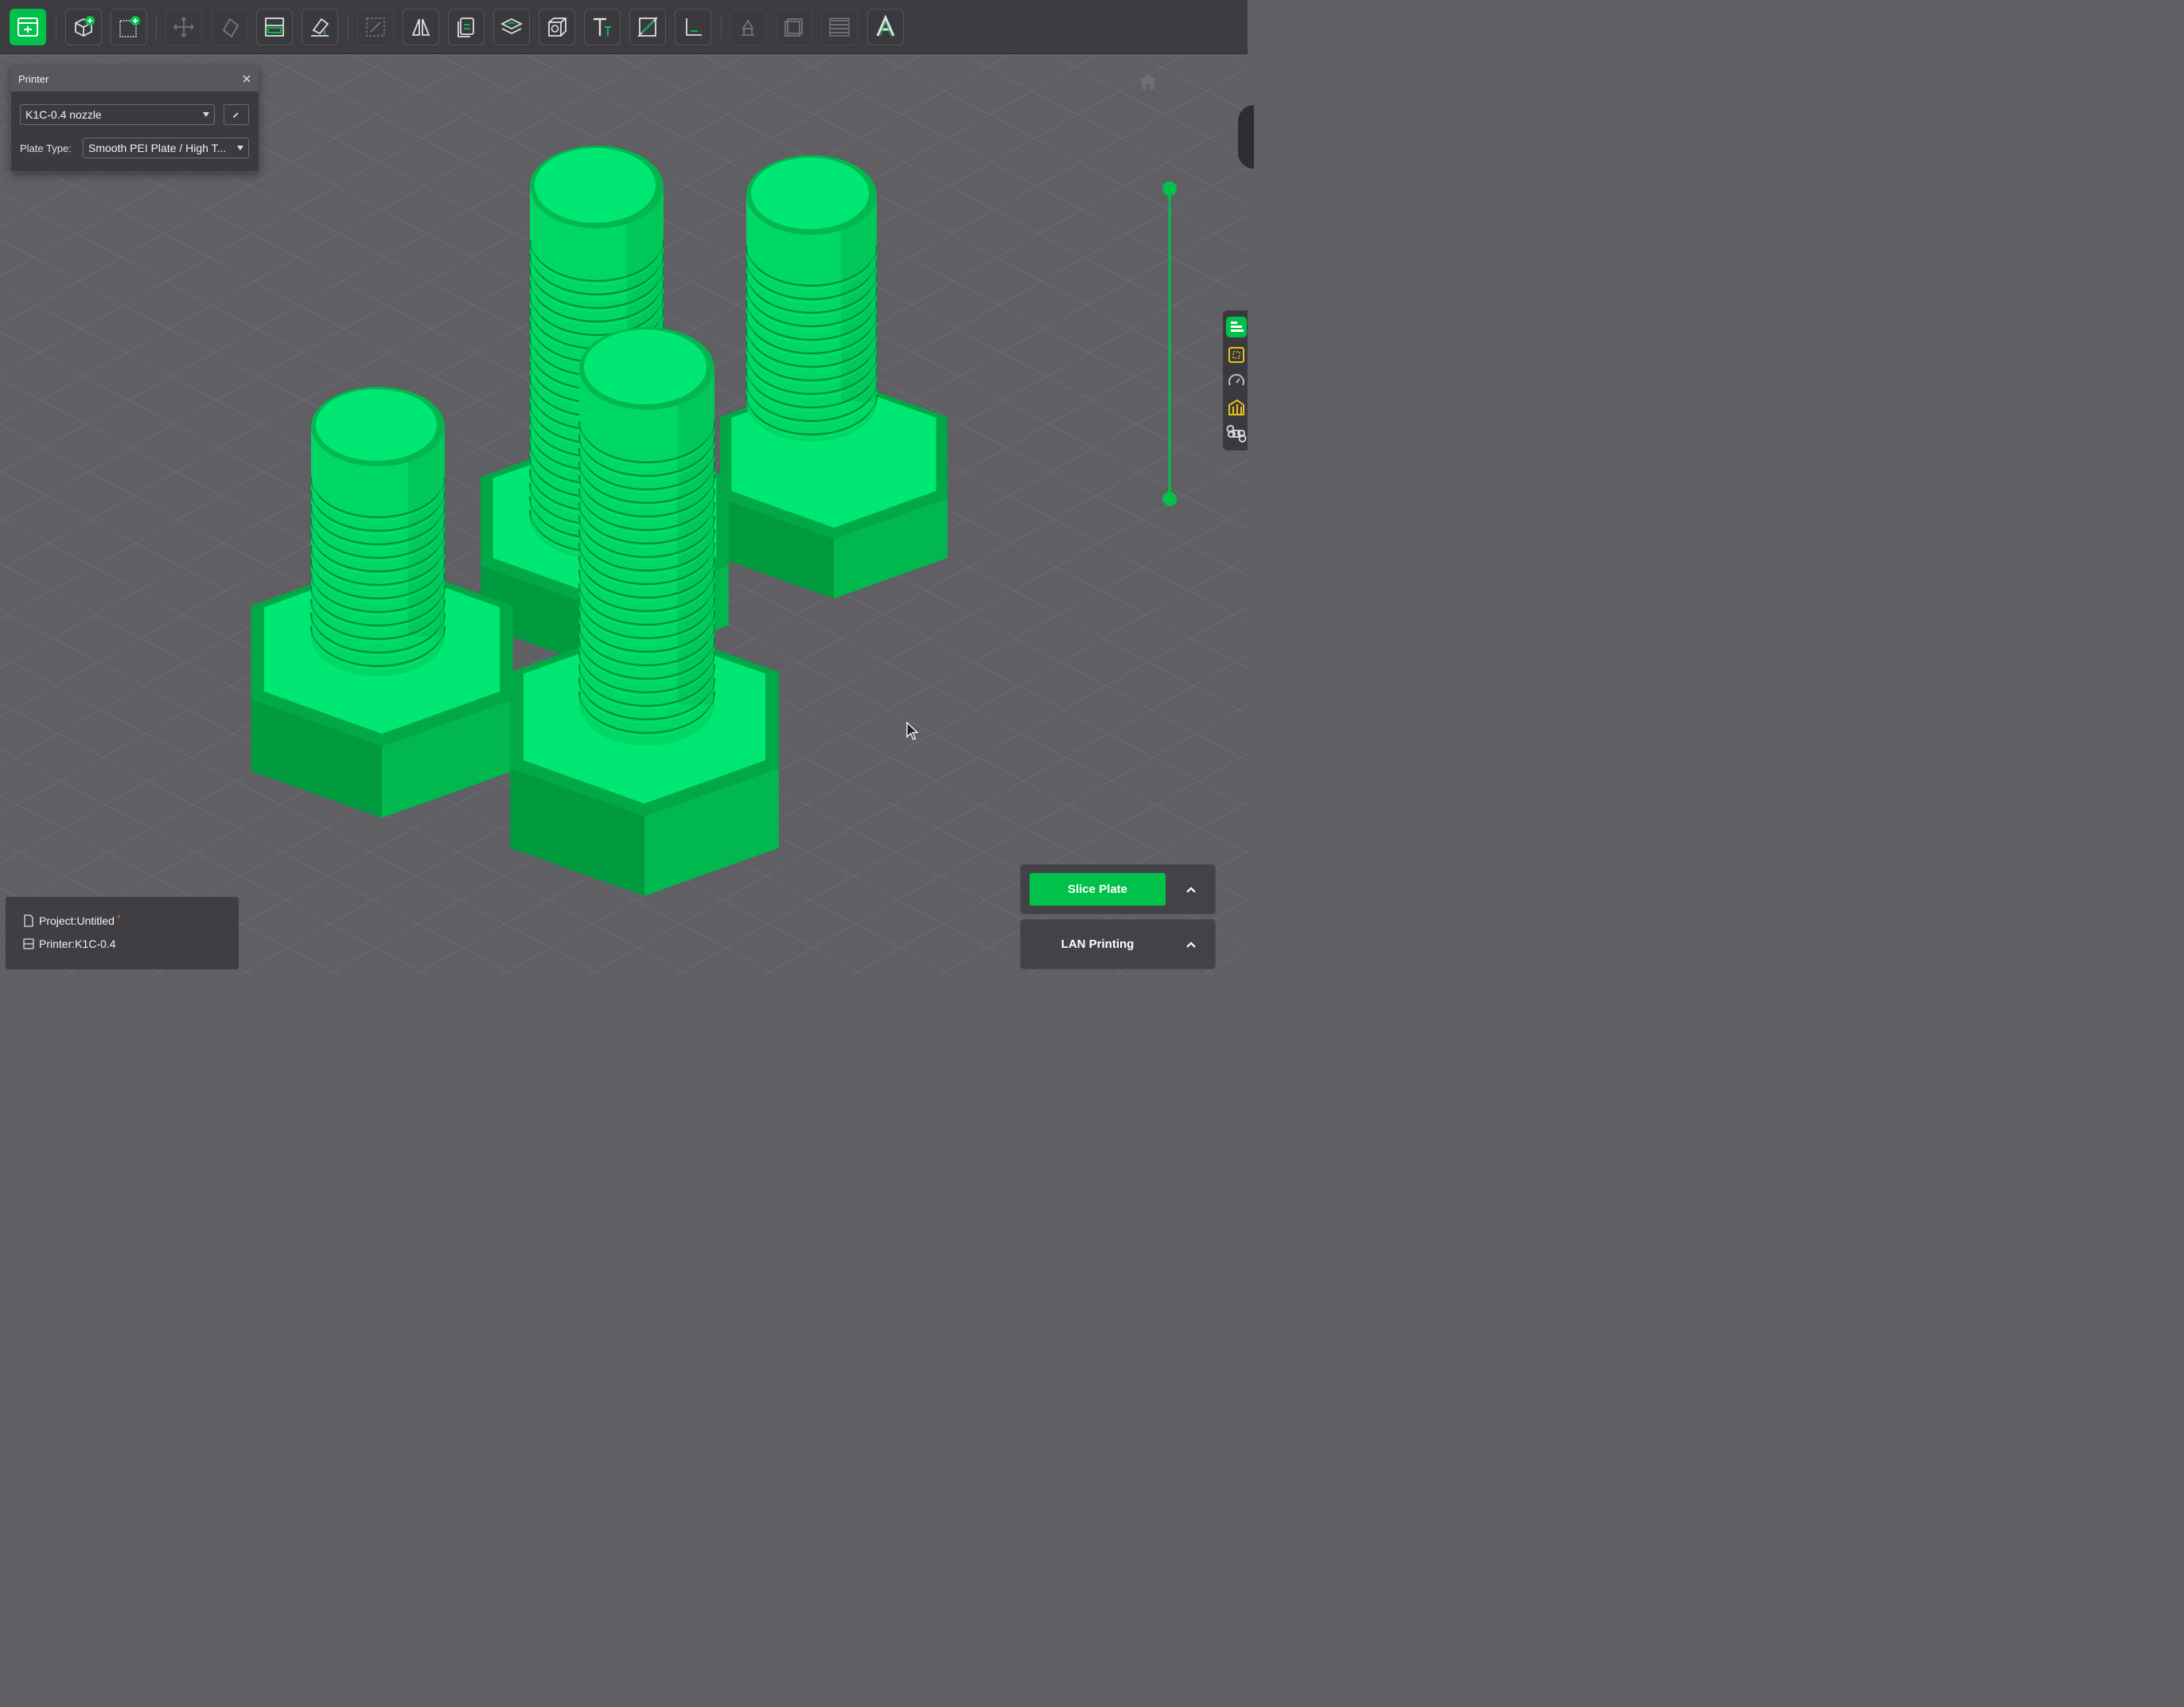 This screenshot has height=1707, width=2184. I want to click on move-icon, so click(183, 27).